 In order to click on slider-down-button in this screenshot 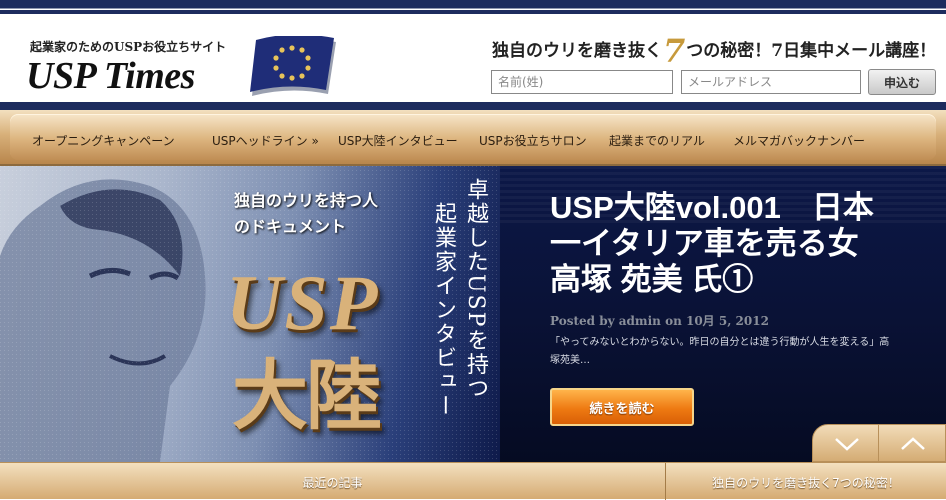, I will do `click(846, 443)`.